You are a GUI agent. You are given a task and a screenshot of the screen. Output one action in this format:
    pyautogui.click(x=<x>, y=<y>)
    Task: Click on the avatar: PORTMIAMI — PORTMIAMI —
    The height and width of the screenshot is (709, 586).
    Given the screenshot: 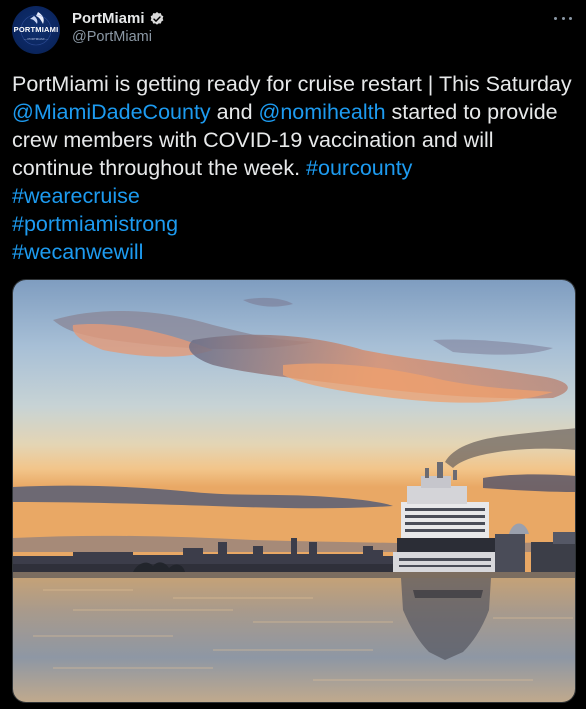 What is the action you would take?
    pyautogui.click(x=36, y=30)
    